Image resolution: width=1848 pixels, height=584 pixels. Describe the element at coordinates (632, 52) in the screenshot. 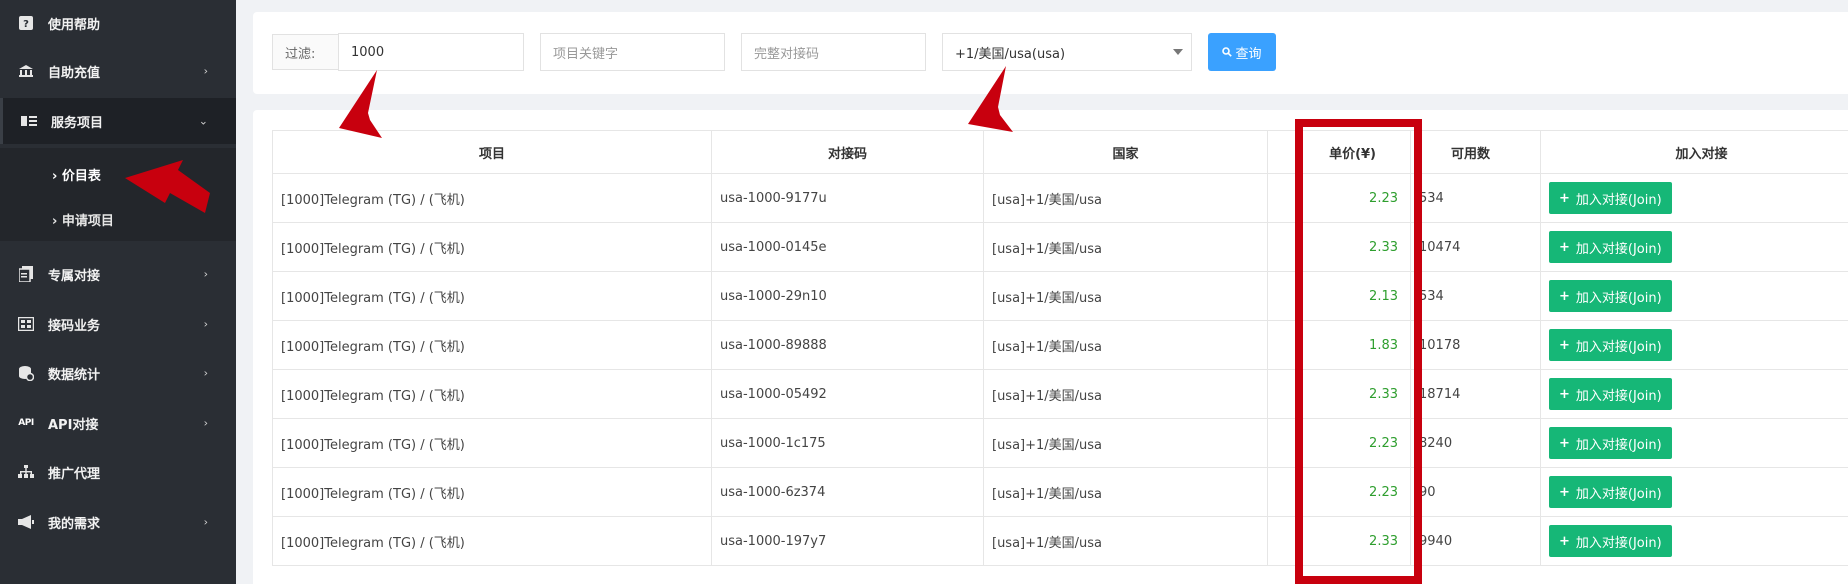

I see `keyword-input: 项目关键字` at that location.